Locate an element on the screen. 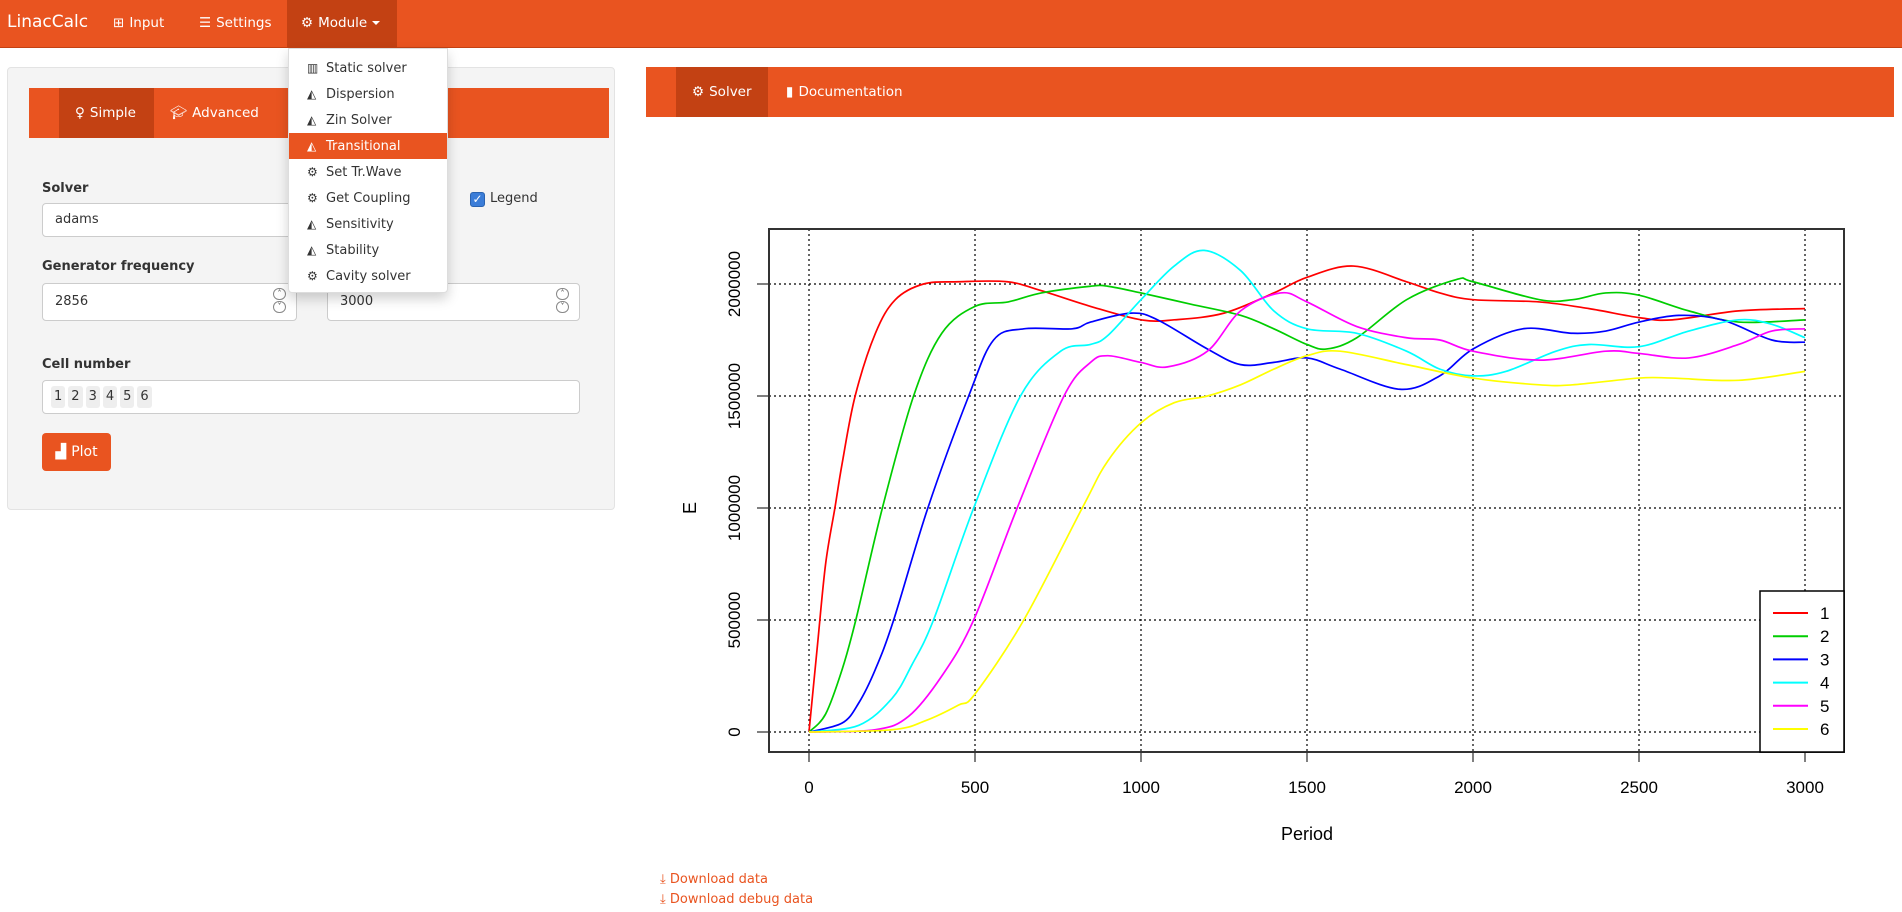 The height and width of the screenshot is (912, 1902). download-icon: ⤓ is located at coordinates (663, 879).